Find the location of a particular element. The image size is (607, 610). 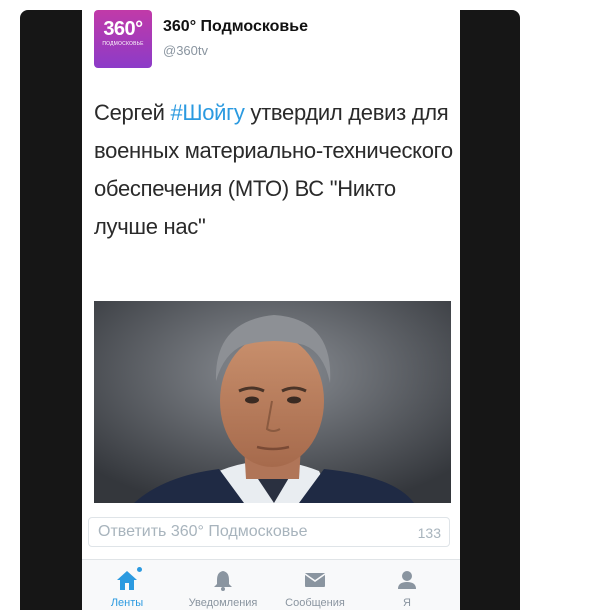

author-handle: @360tv is located at coordinates (185, 50).